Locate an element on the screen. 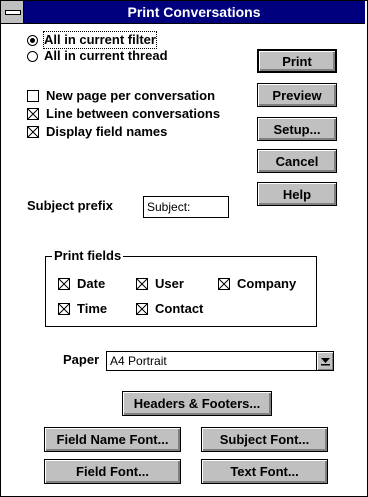 Image resolution: width=368 pixels, height=497 pixels. paper-select: A4 Portrait is located at coordinates (220, 361).